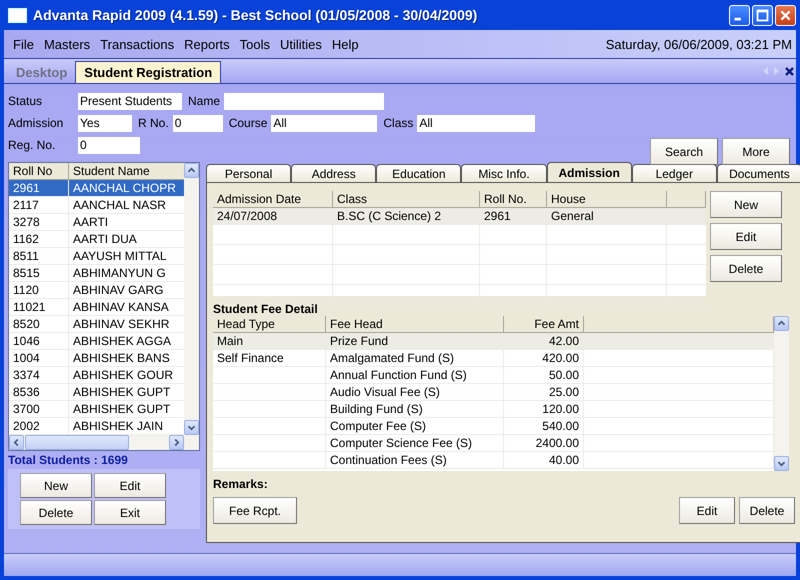  Describe the element at coordinates (176, 442) in the screenshot. I see `scroll-right-icon` at that location.